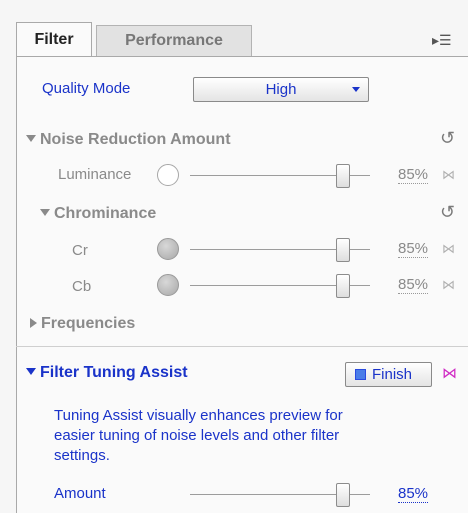 The width and height of the screenshot is (468, 513). I want to click on noise-reduction-title: Noise Reduction Amount, so click(135, 139).